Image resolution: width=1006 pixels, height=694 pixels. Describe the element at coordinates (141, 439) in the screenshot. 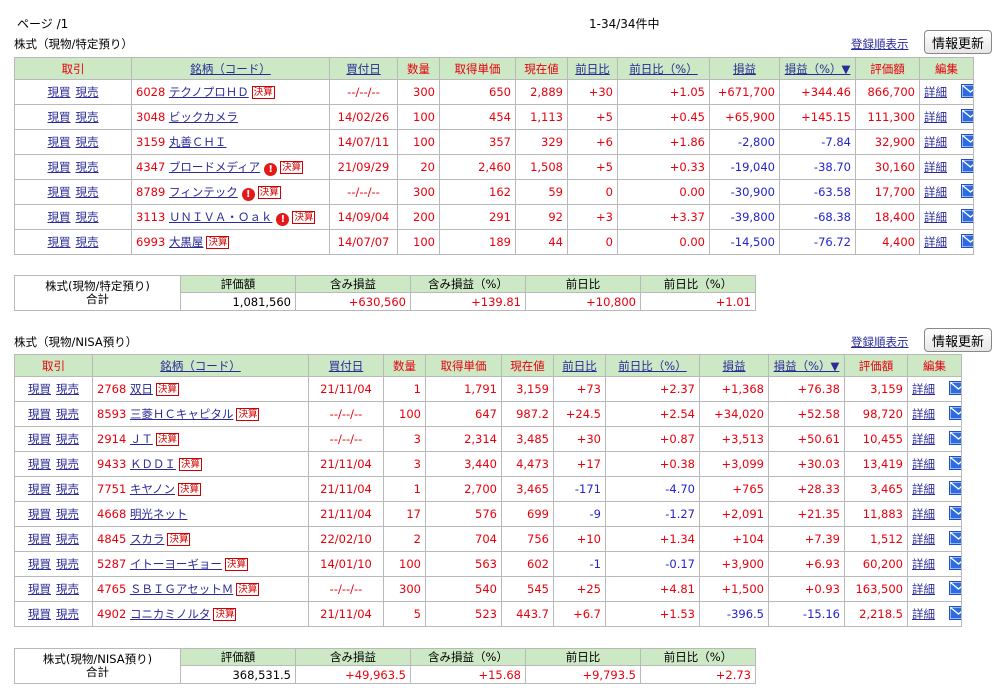

I see `stock-name-link: ＪＴ` at that location.